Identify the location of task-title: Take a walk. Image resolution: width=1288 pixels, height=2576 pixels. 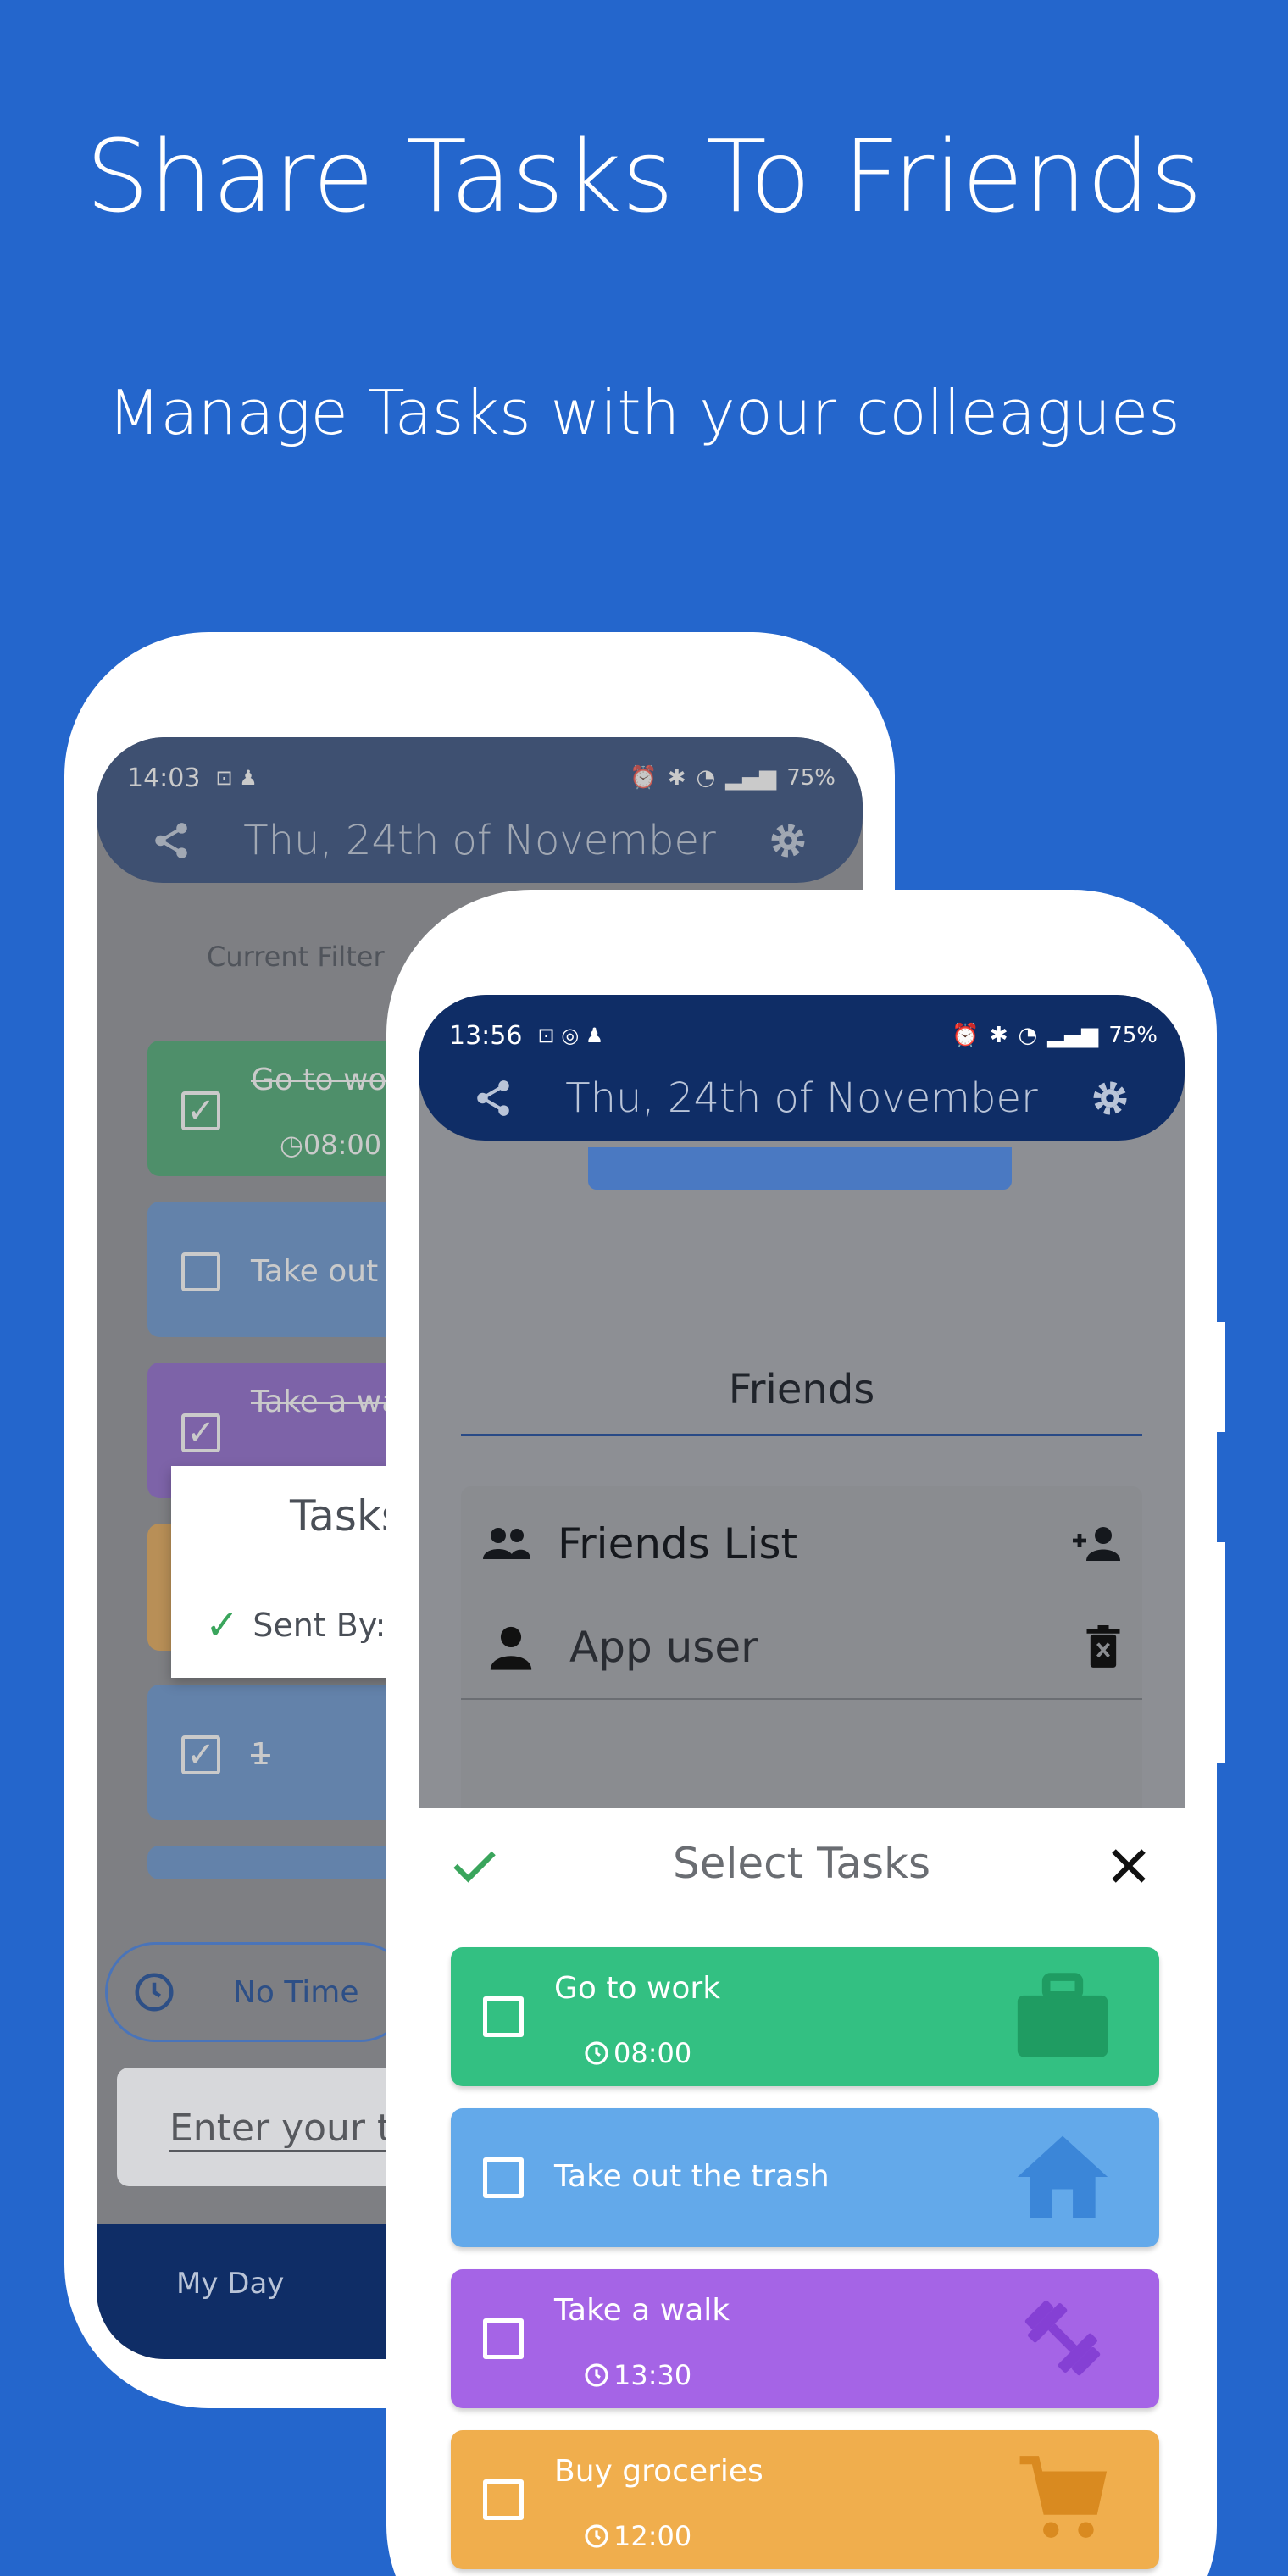
(642, 2310).